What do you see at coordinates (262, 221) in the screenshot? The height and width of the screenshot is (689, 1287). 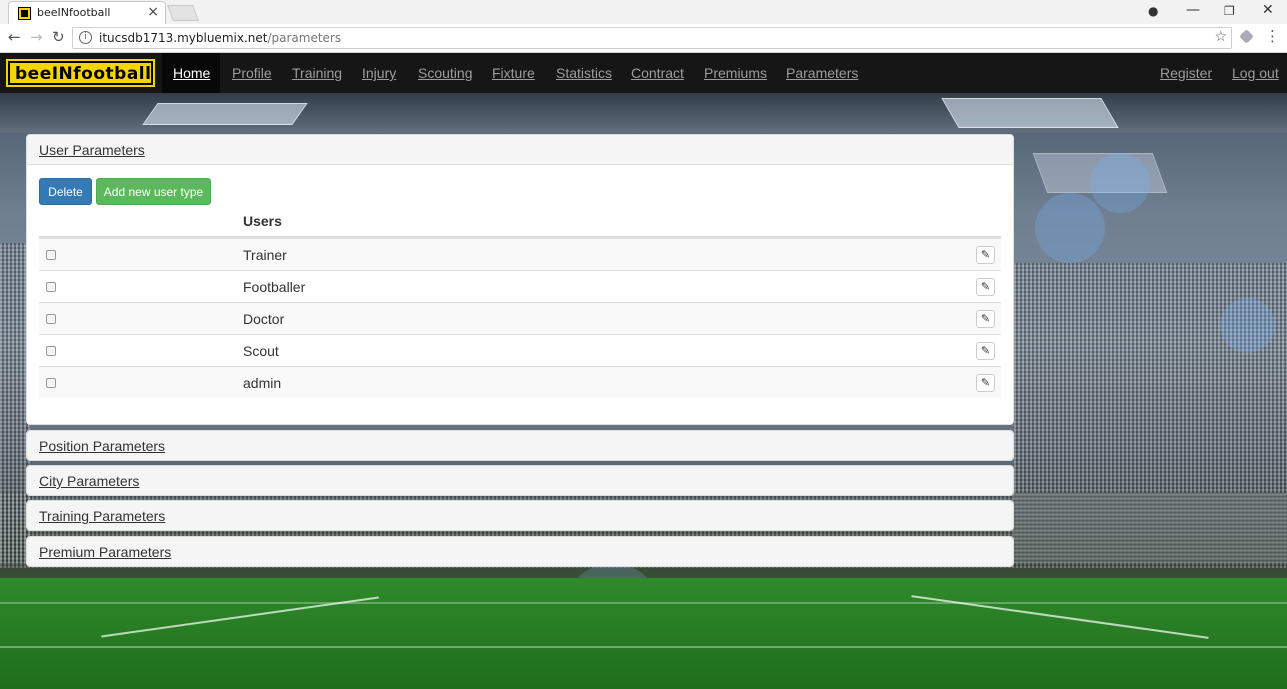 I see `users-column-header: Users` at bounding box center [262, 221].